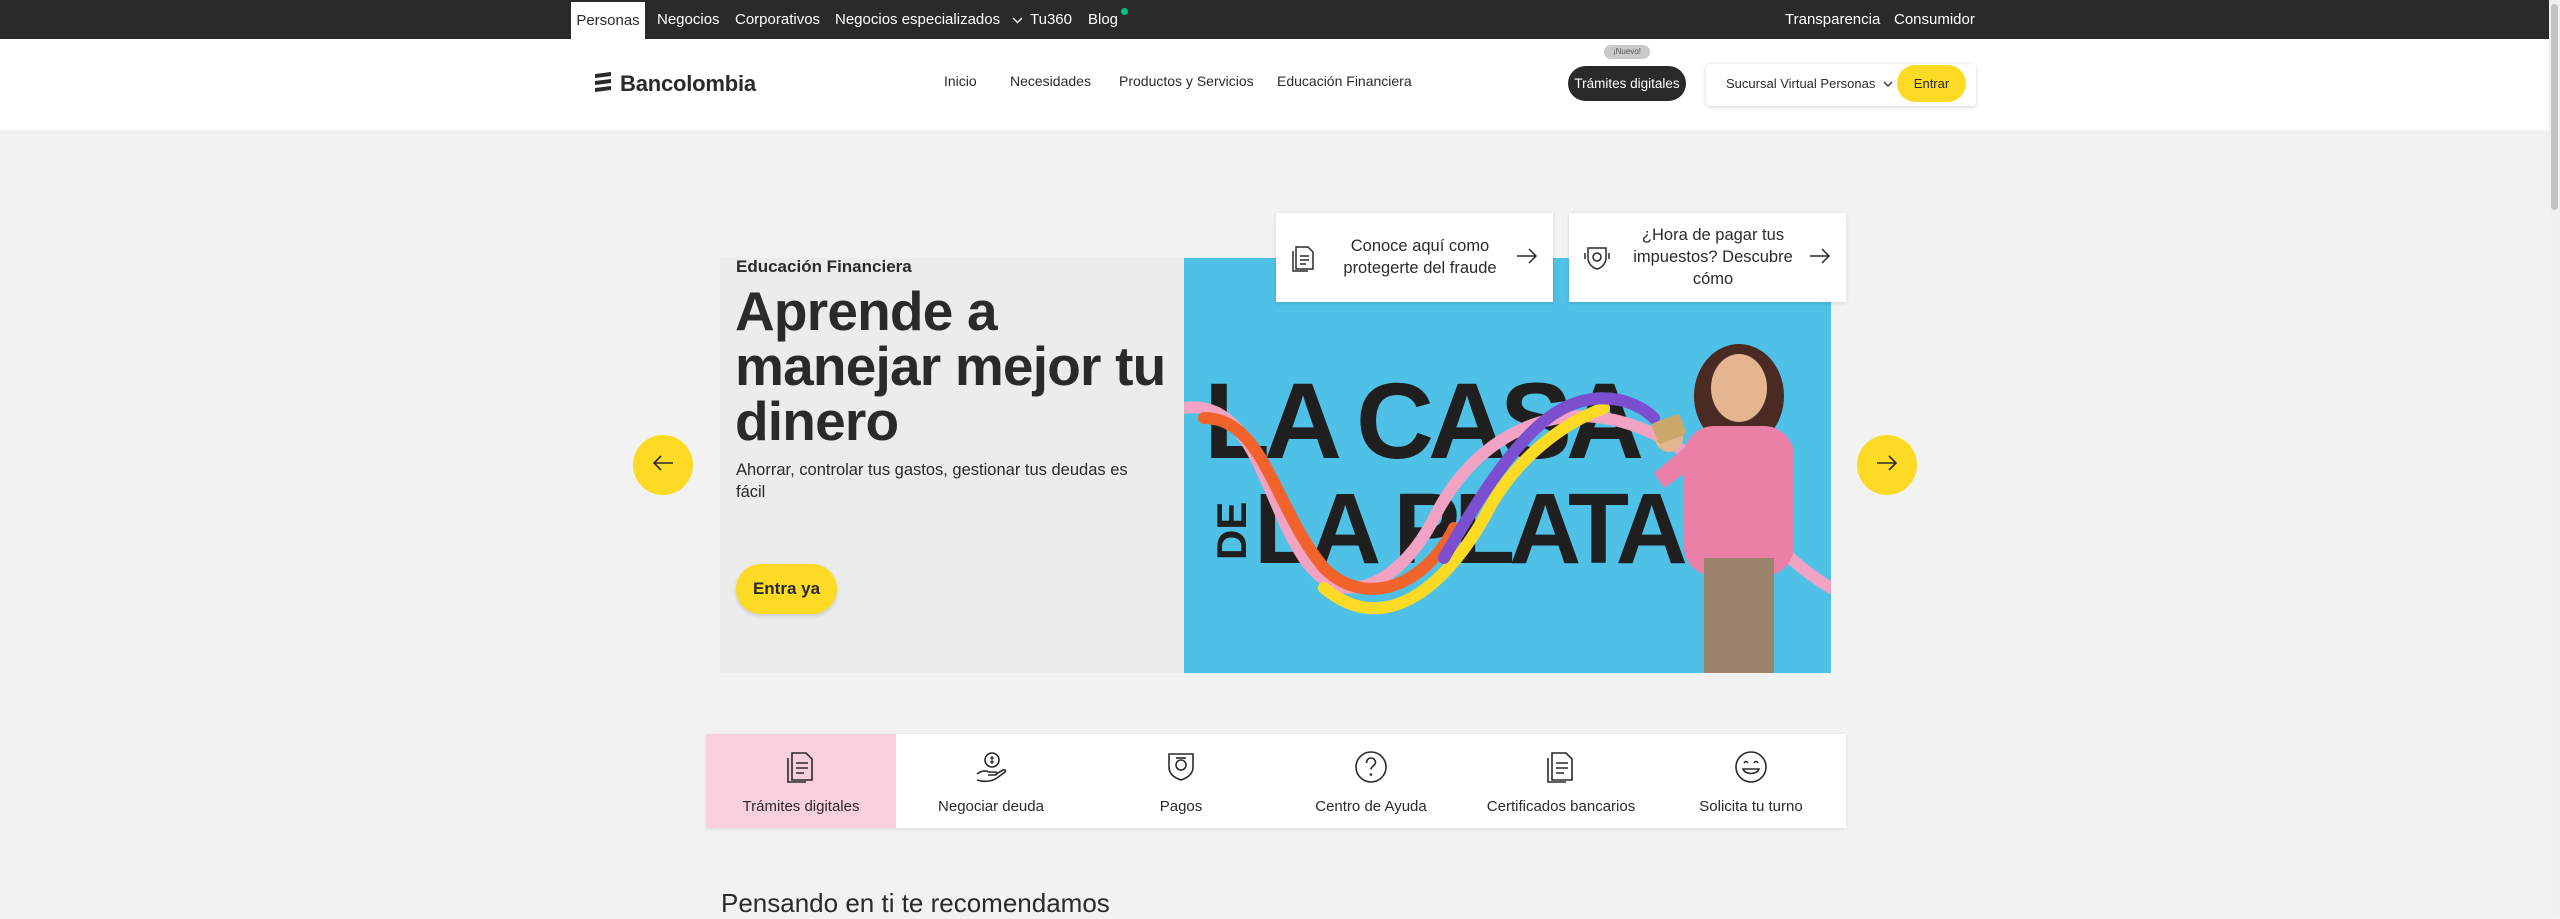 Image resolution: width=2560 pixels, height=919 pixels. I want to click on nav-educacion-financiera: Educación Financiera, so click(1344, 81).